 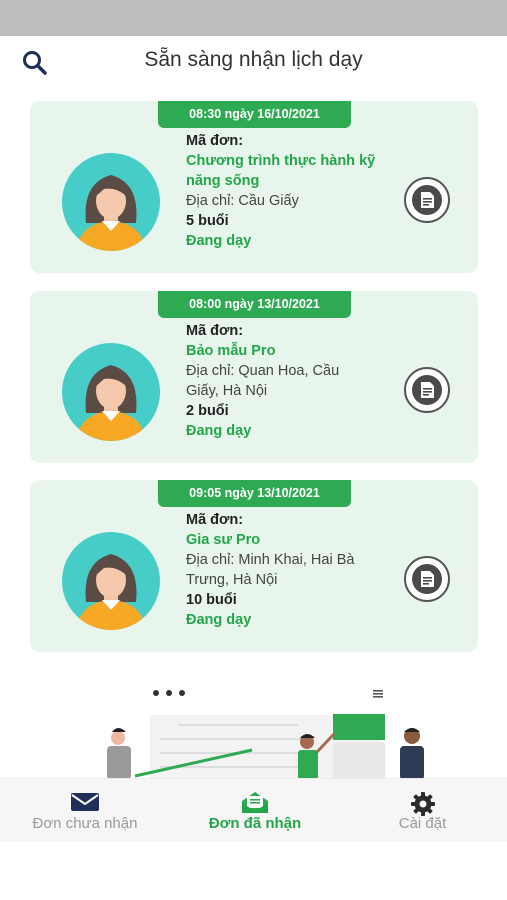 I want to click on order-time-badge: 08:30 ngày 16/10/2021, so click(x=254, y=114).